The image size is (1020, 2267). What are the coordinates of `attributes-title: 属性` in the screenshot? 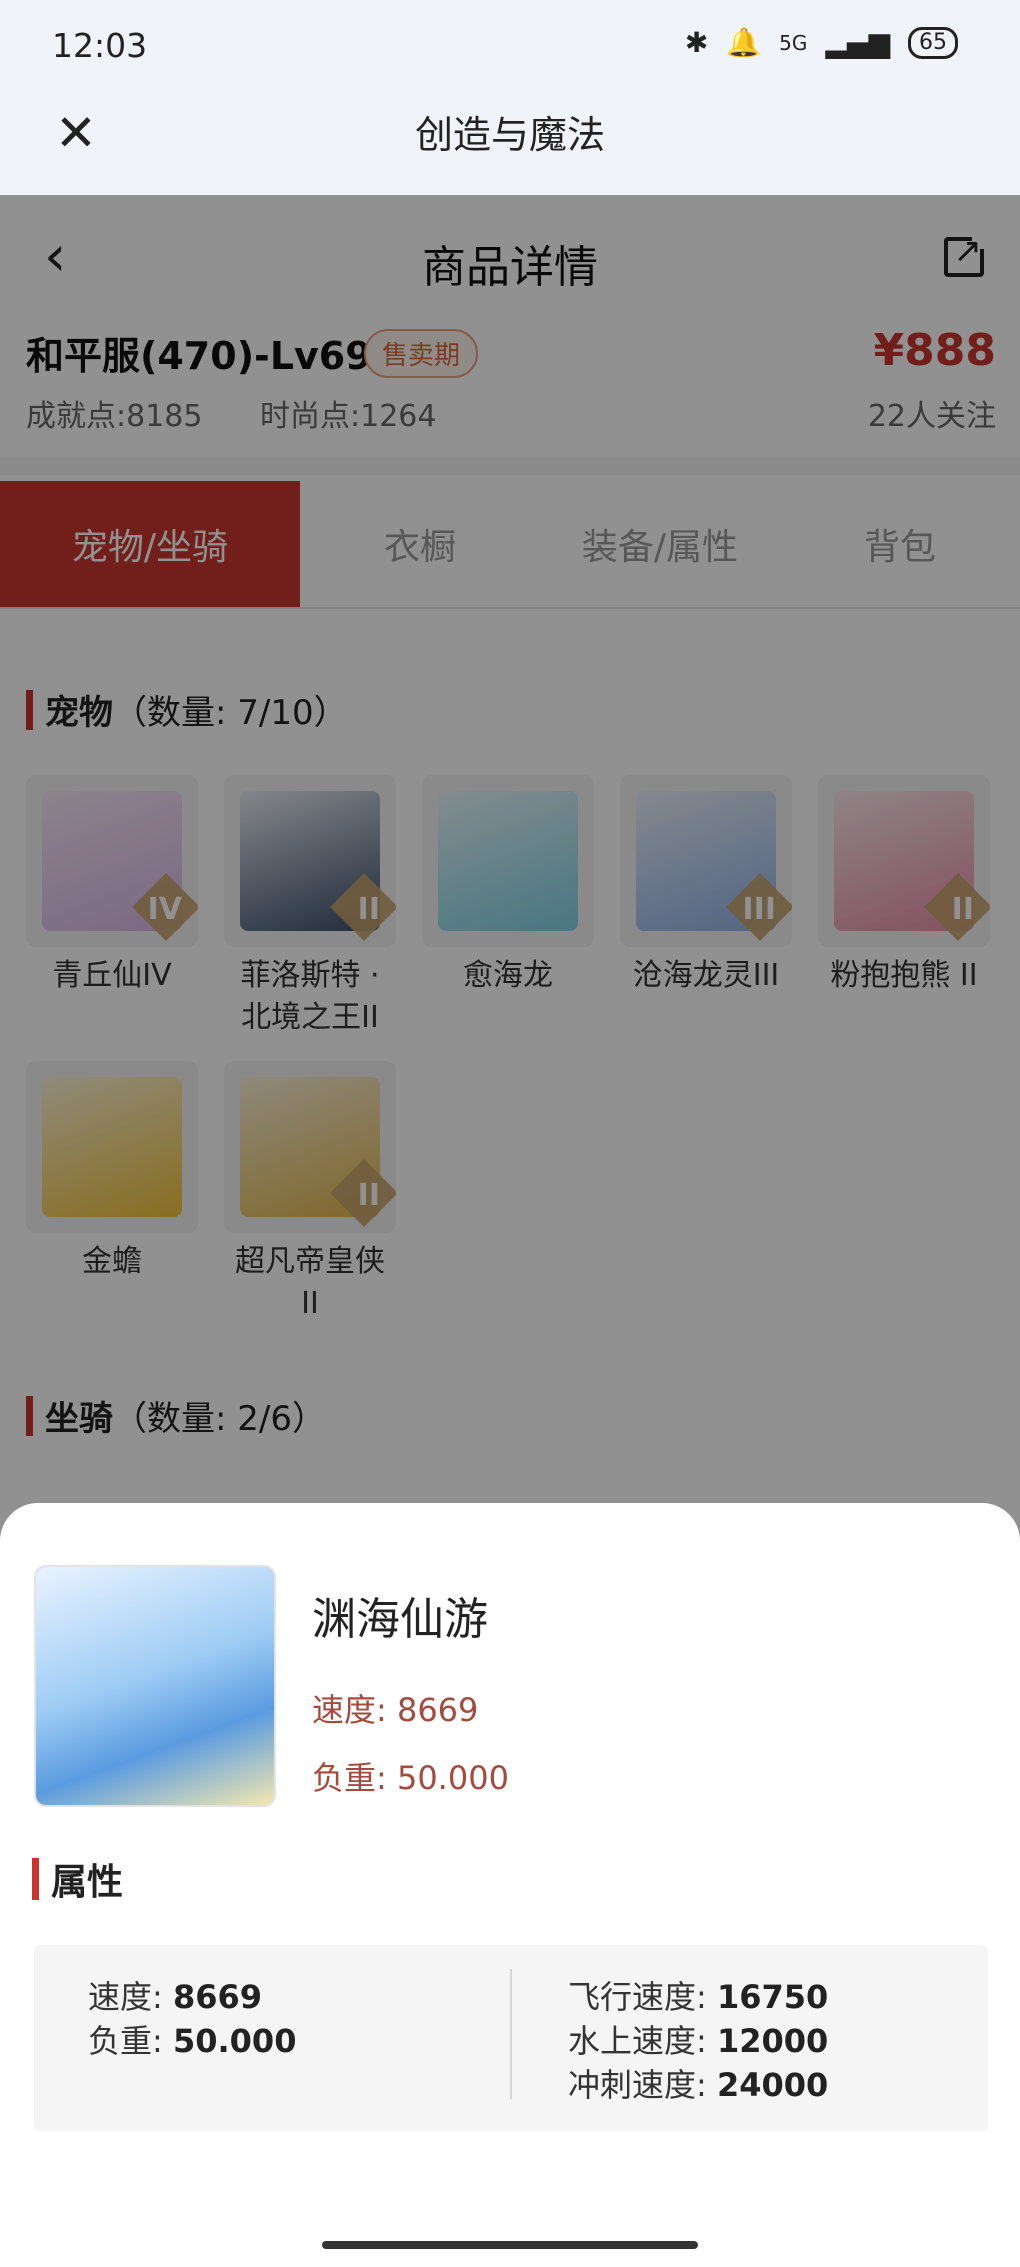 It's located at (87, 1882).